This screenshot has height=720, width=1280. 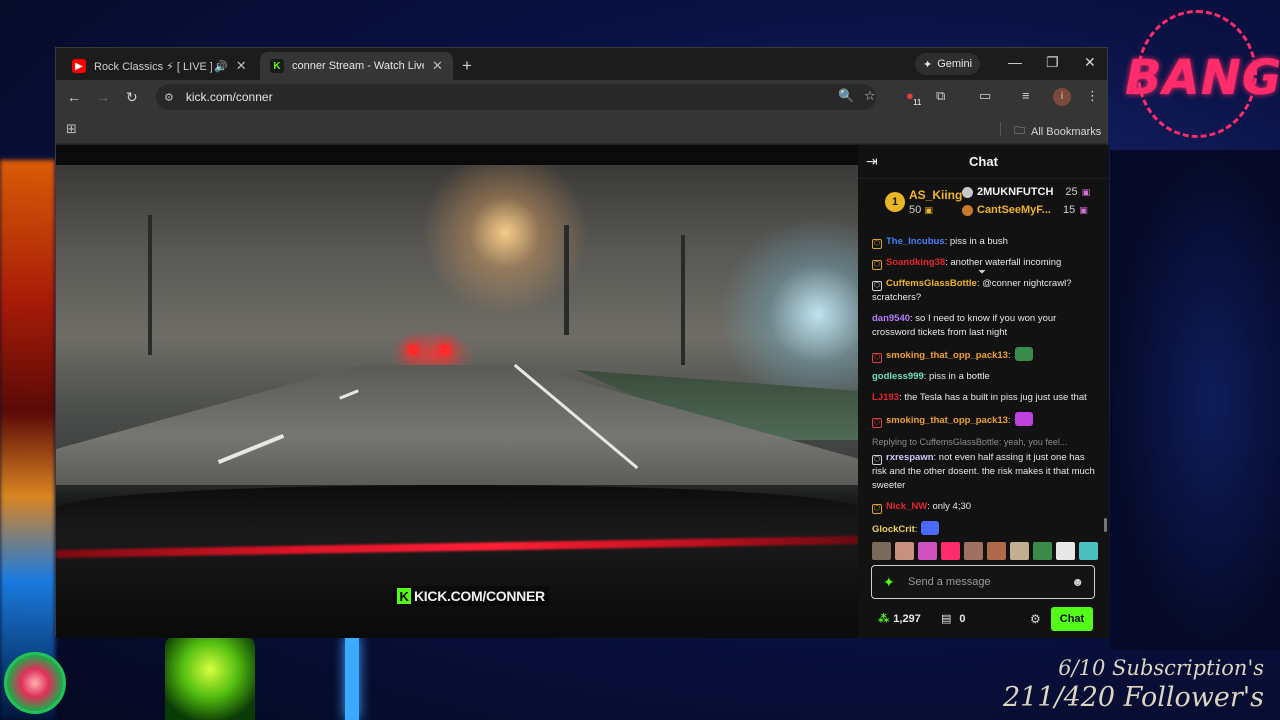 What do you see at coordinates (1133, 684) in the screenshot?
I see `stream-goals: 6/10 Subscription's 211/420 Follower's` at bounding box center [1133, 684].